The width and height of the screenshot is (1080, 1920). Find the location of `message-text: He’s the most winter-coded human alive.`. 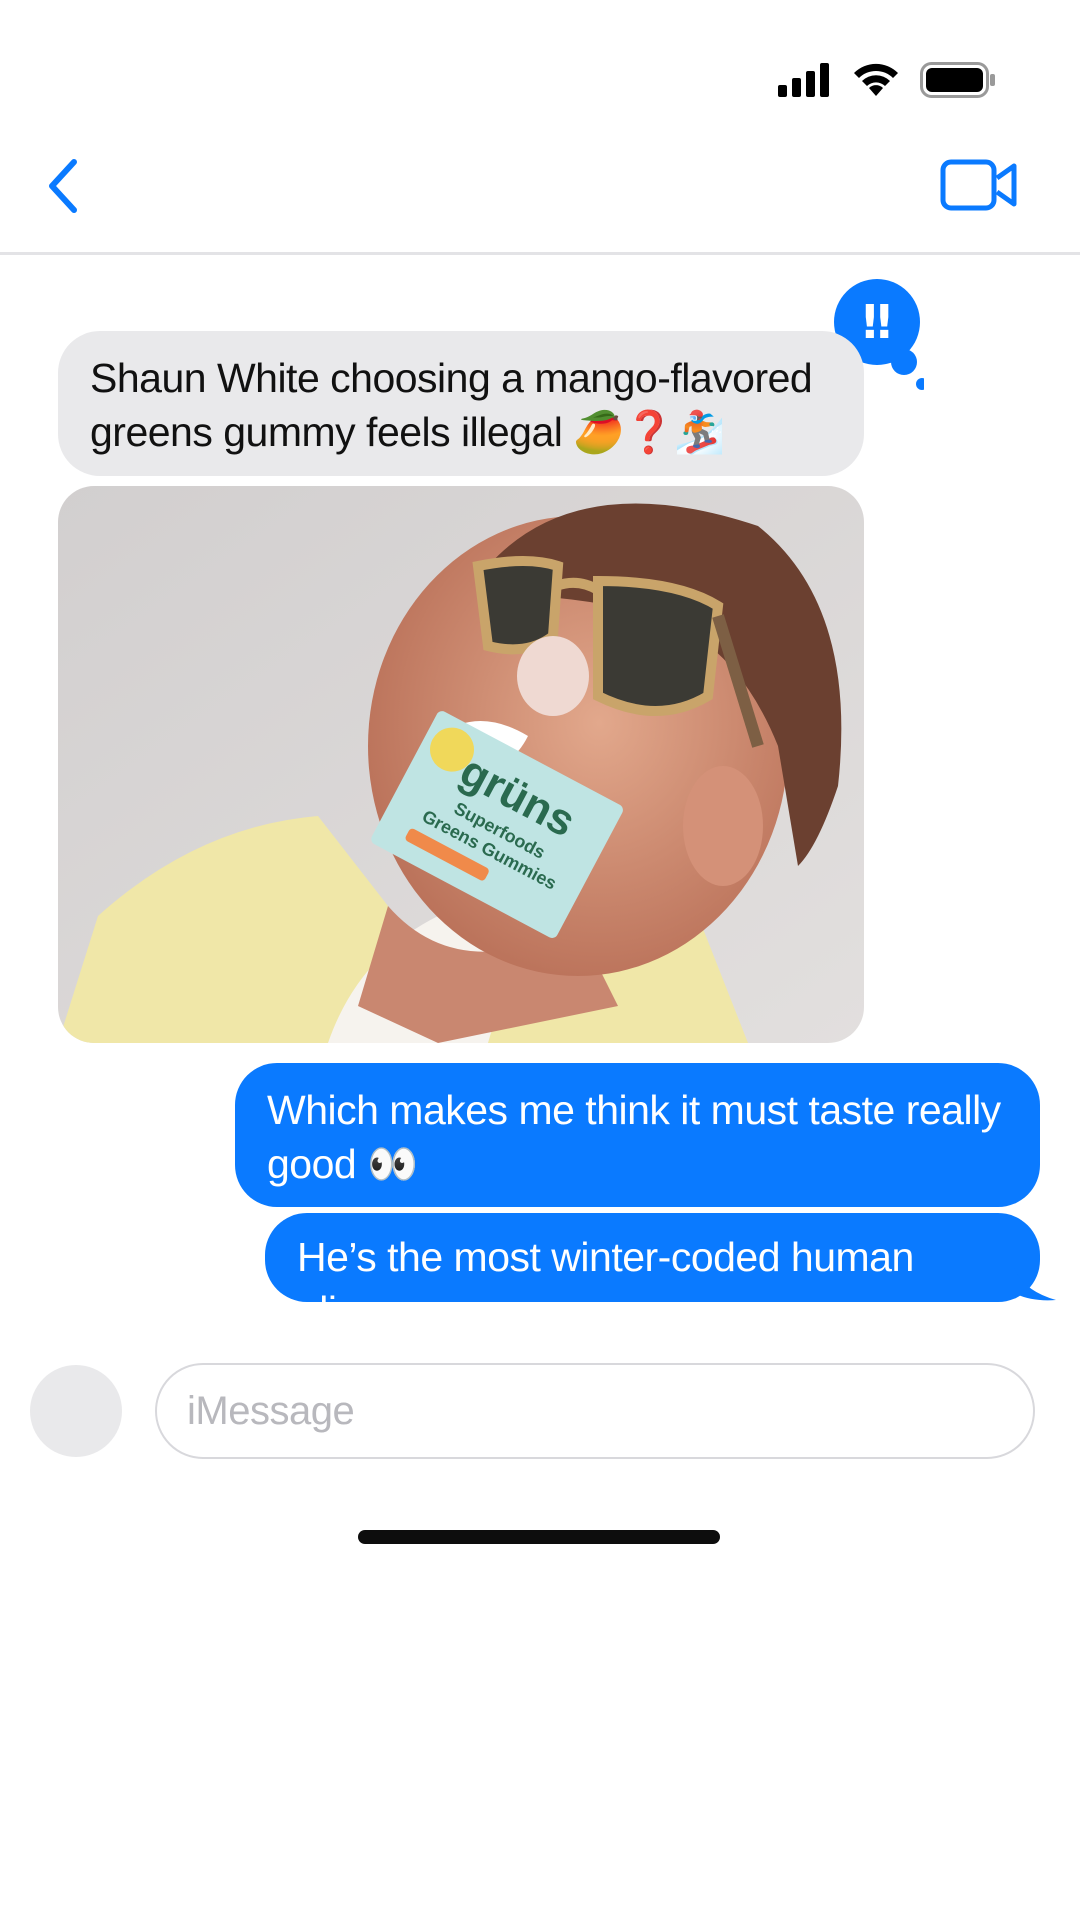

message-text: He’s the most winter-coded human alive. is located at coordinates (605, 1284).